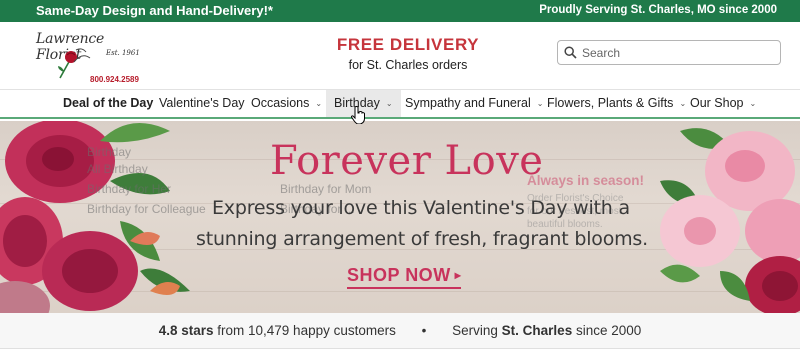 The height and width of the screenshot is (363, 800). Describe the element at coordinates (358, 115) in the screenshot. I see `hand-cursor-icon` at that location.